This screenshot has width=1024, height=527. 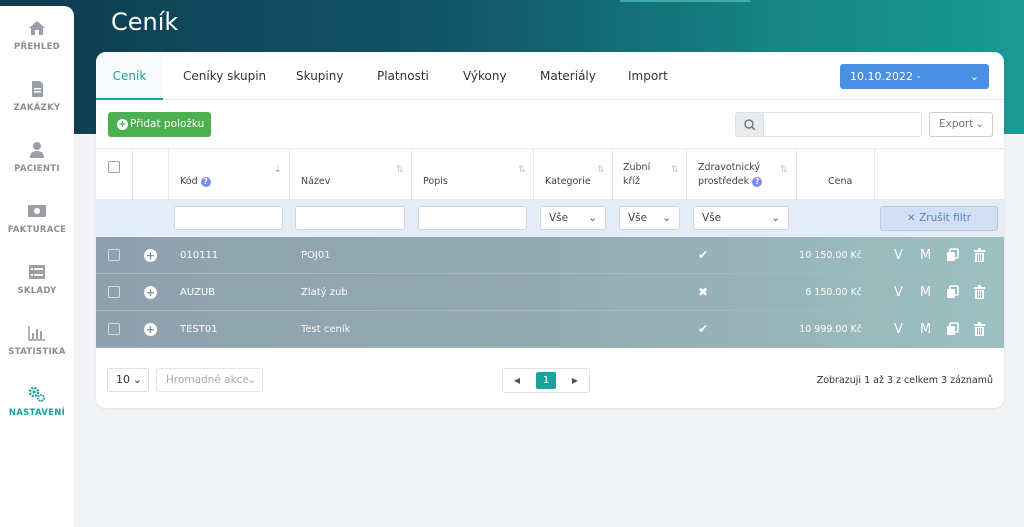 What do you see at coordinates (741, 218) in the screenshot?
I see `filter-zdravotnicky-select: Vše ⌄` at bounding box center [741, 218].